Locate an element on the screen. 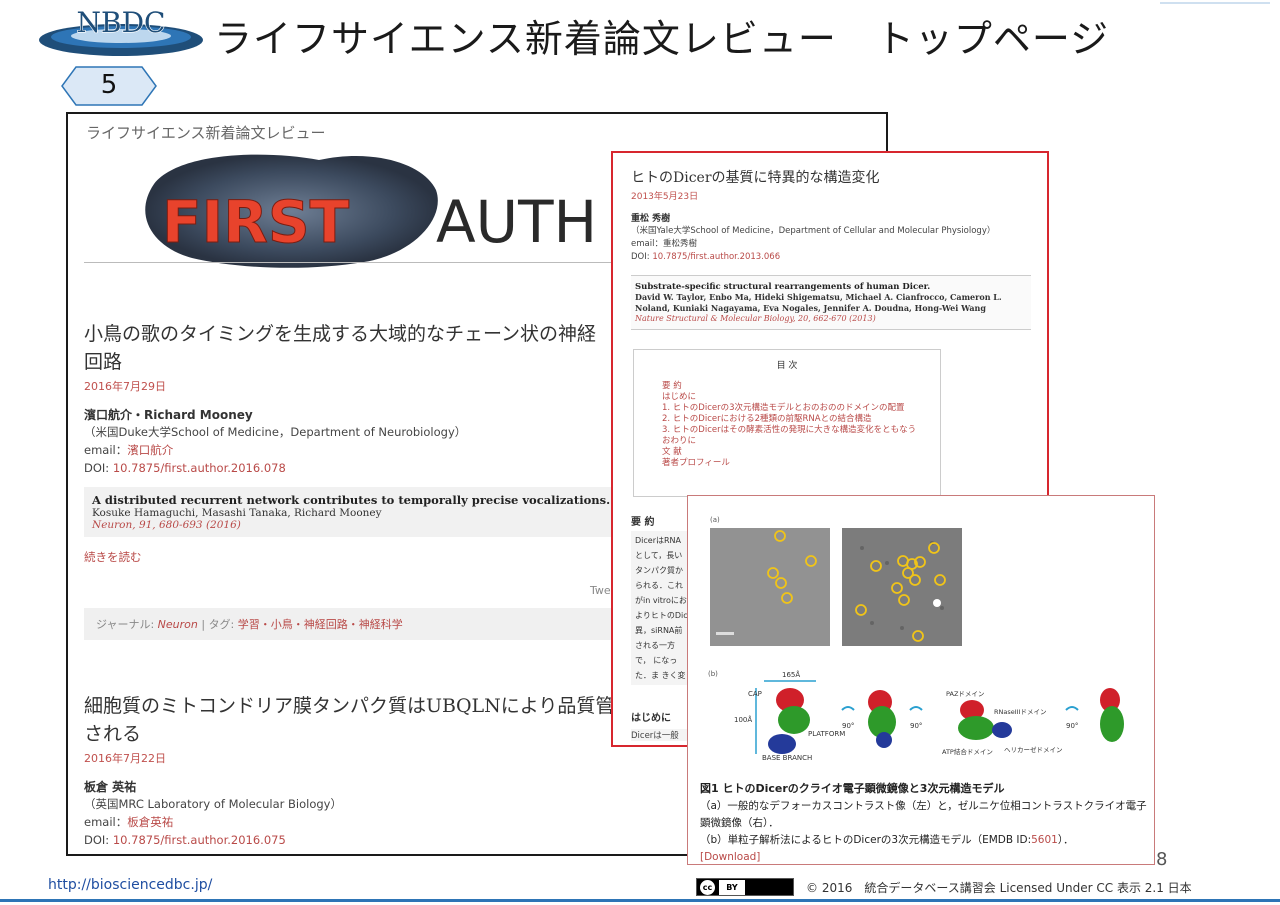 Image resolution: width=1280 pixels, height=905 pixels. slide-title: ライフサイエンス新着論文レビュー トップページ is located at coordinates (662, 39).